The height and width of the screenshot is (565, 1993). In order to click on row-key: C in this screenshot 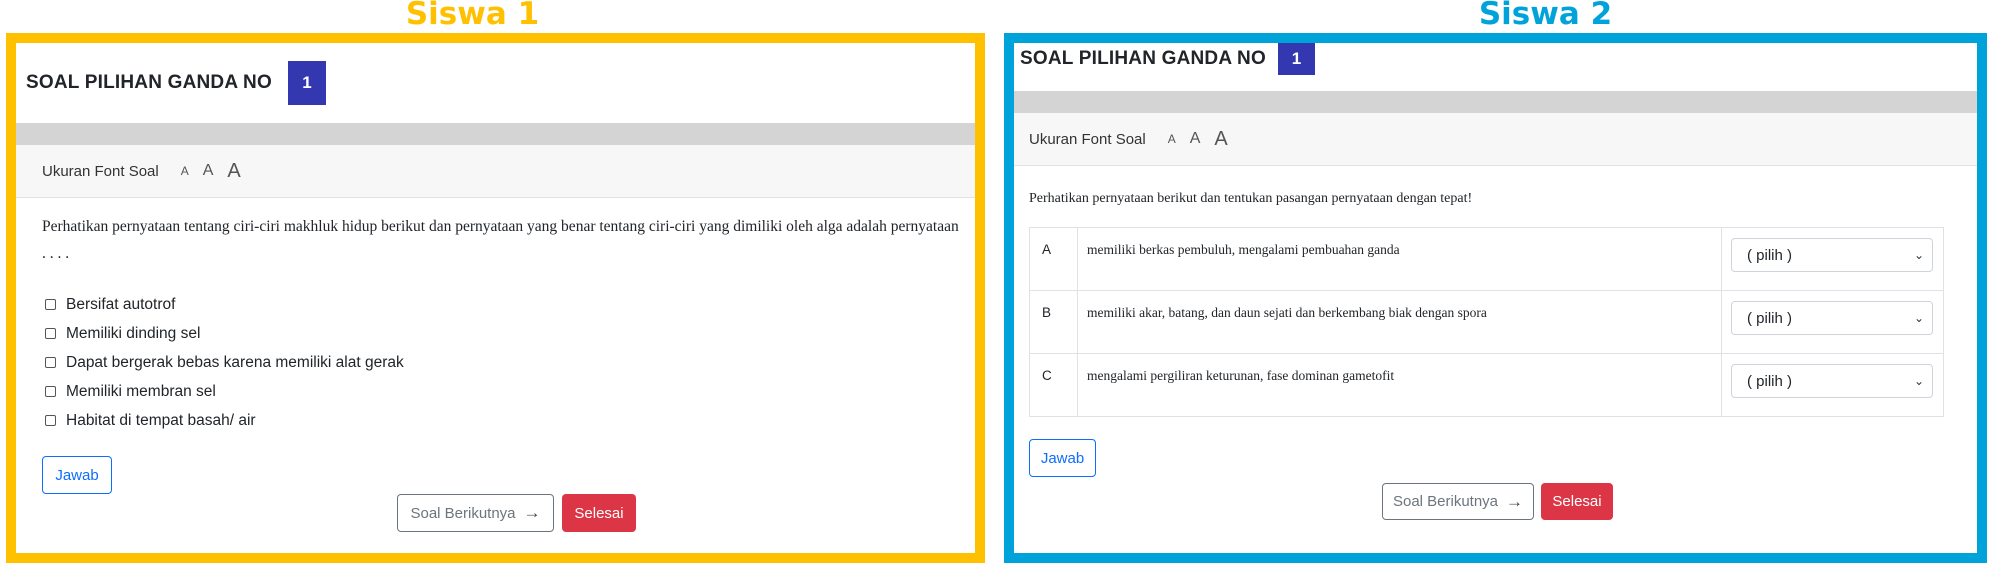, I will do `click(1053, 385)`.